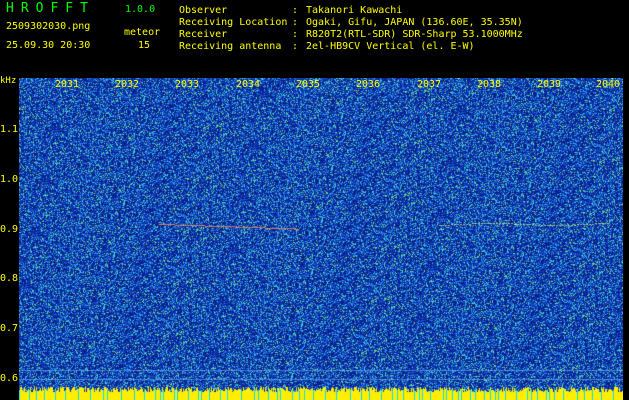 Image resolution: width=629 pixels, height=400 pixels. Describe the element at coordinates (9, 179) in the screenshot. I see `y-tick-label: 1.0` at that location.